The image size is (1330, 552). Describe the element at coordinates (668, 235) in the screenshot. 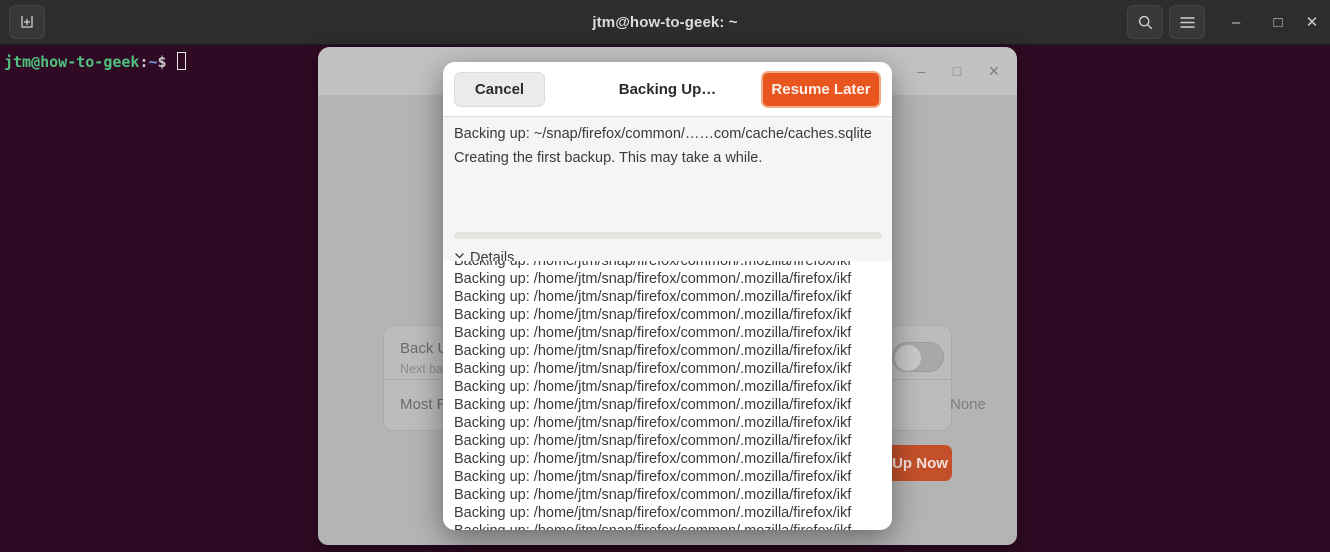

I see `progress-bar` at that location.